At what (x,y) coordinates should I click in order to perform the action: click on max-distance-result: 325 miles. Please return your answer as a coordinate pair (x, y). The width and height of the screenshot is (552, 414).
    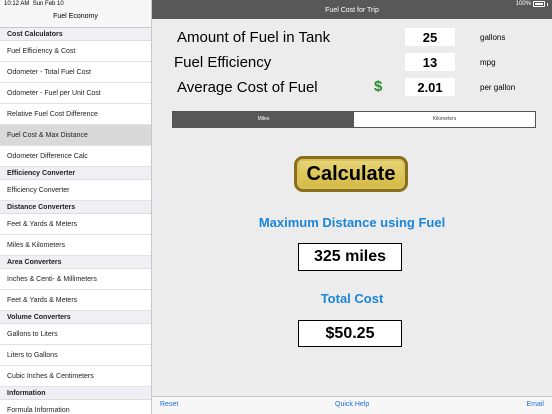
    Looking at the image, I should click on (350, 257).